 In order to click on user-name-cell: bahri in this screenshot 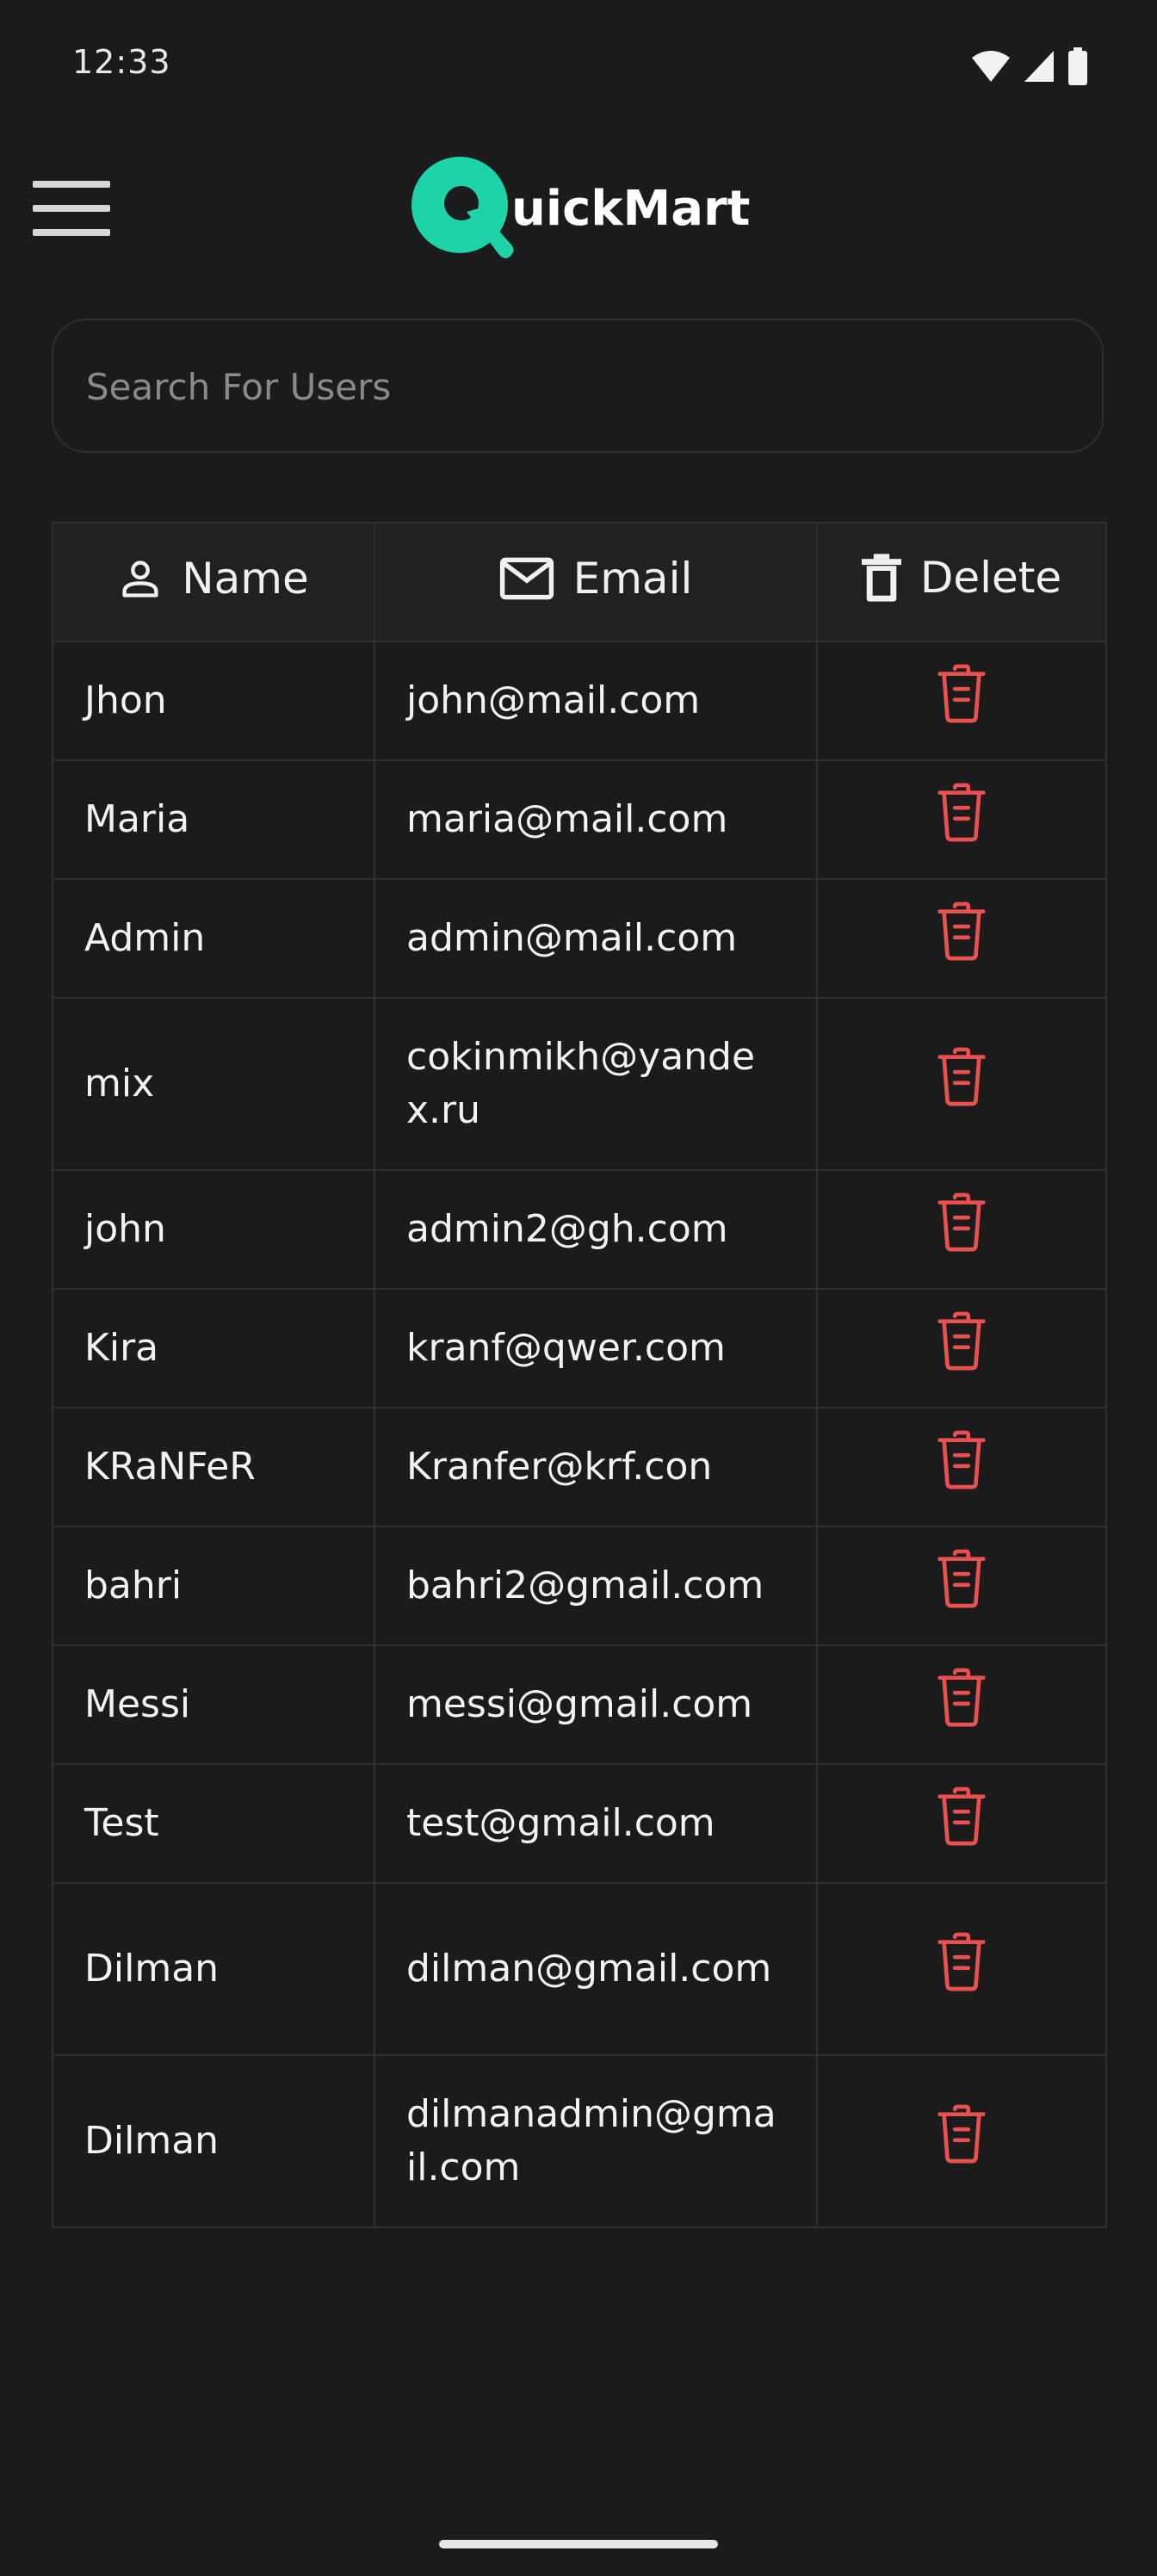, I will do `click(214, 1586)`.